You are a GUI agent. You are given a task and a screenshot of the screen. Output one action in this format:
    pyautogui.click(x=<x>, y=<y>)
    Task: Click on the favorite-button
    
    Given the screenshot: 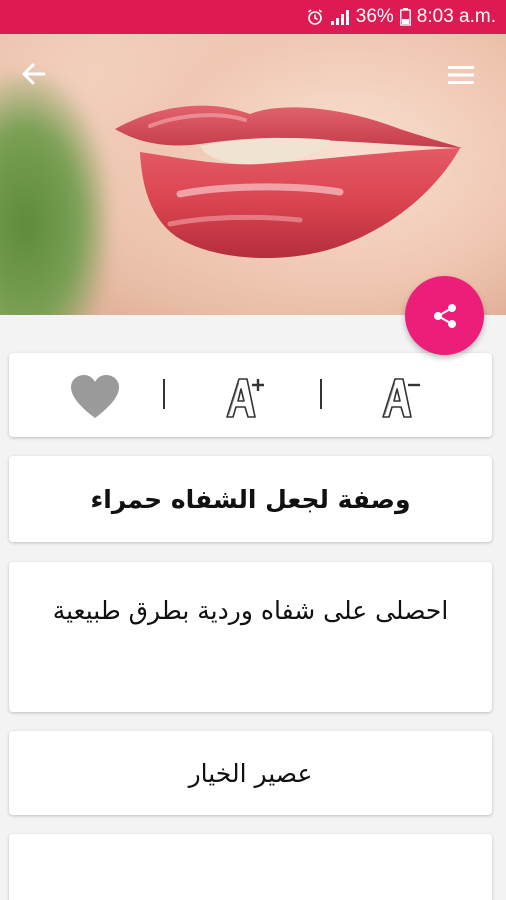 What is the action you would take?
    pyautogui.click(x=95, y=397)
    